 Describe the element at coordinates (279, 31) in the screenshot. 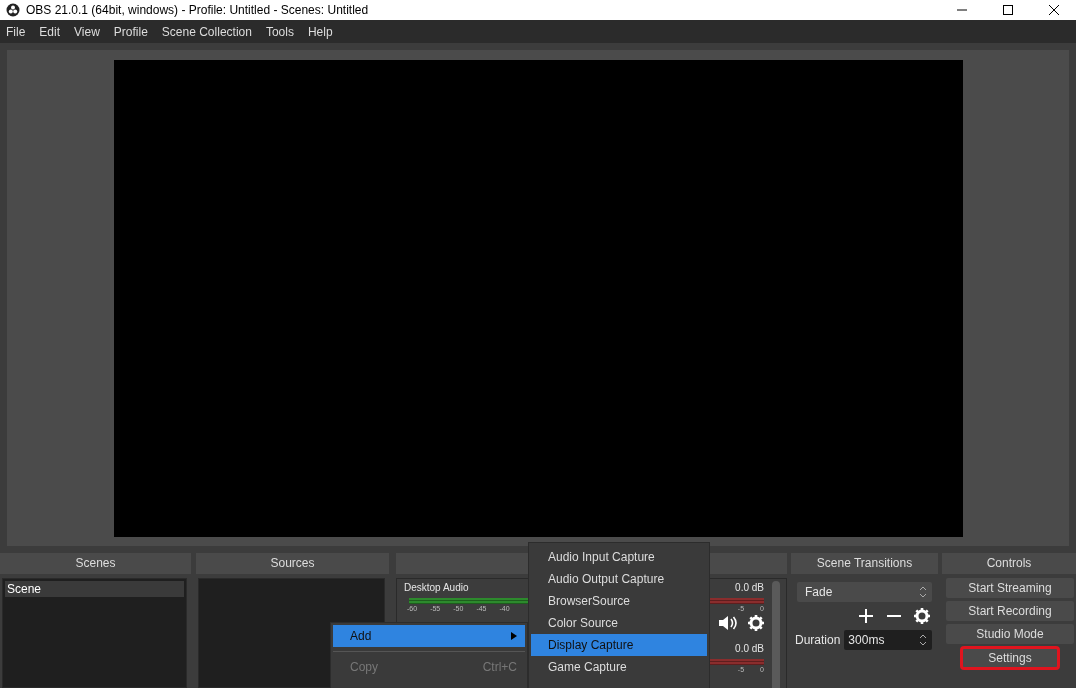

I see `menu-item: Tools` at that location.